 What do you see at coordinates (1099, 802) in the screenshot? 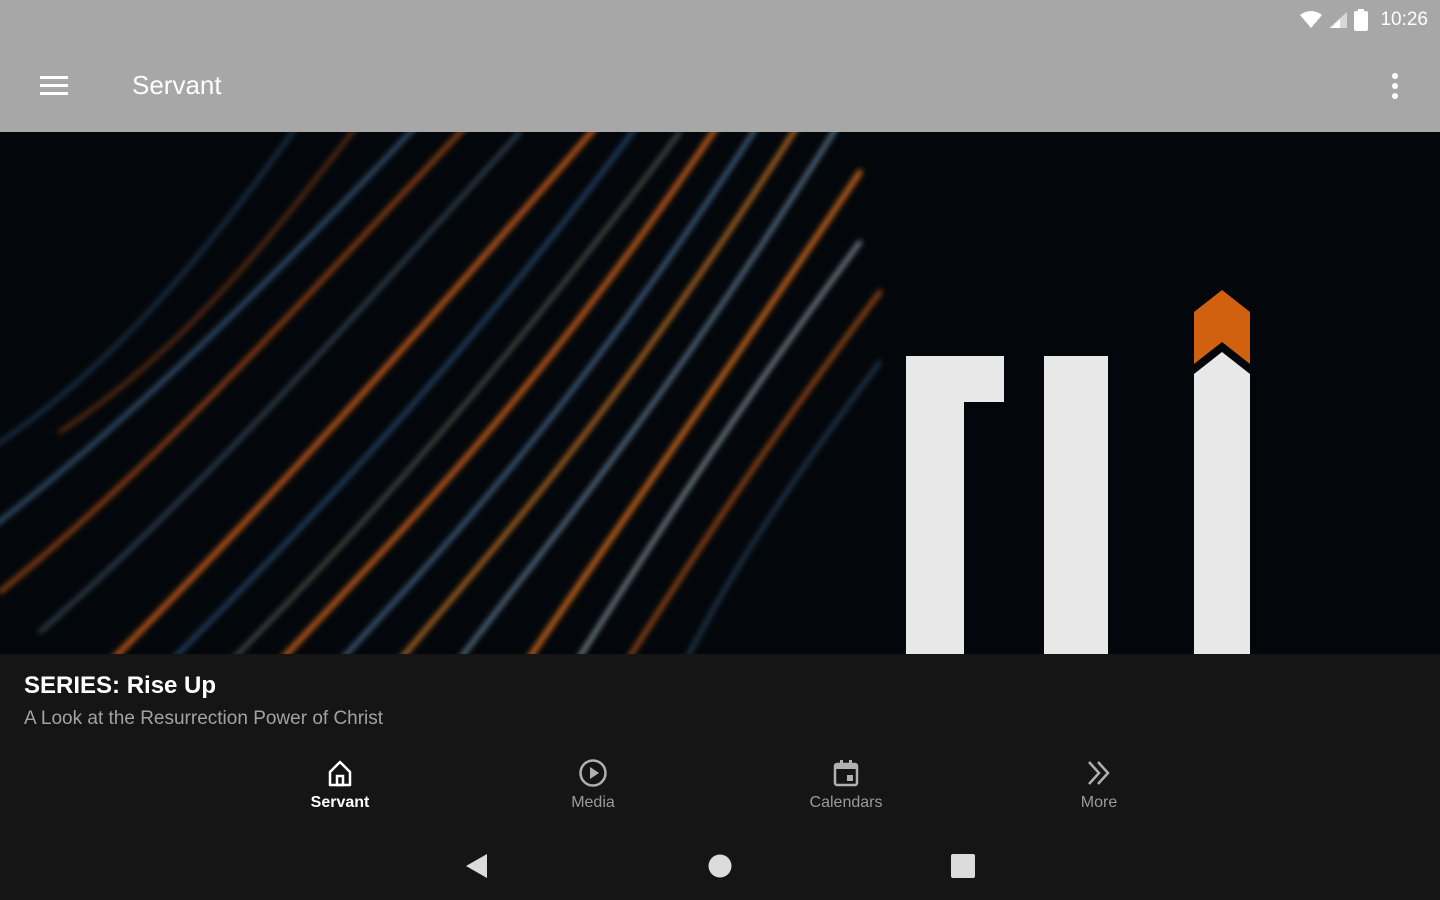
I see `tab-label: More` at bounding box center [1099, 802].